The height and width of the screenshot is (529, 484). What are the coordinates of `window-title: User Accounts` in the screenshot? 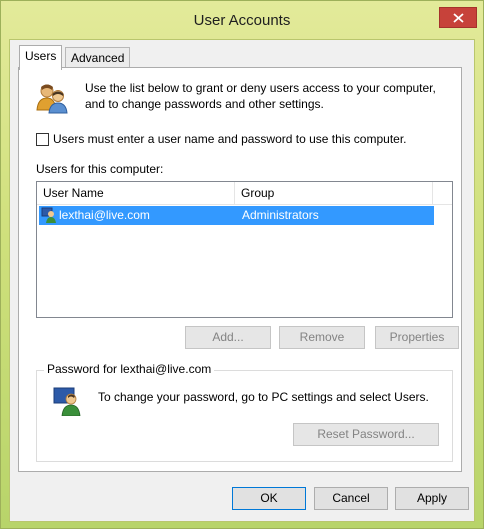 It's located at (242, 20).